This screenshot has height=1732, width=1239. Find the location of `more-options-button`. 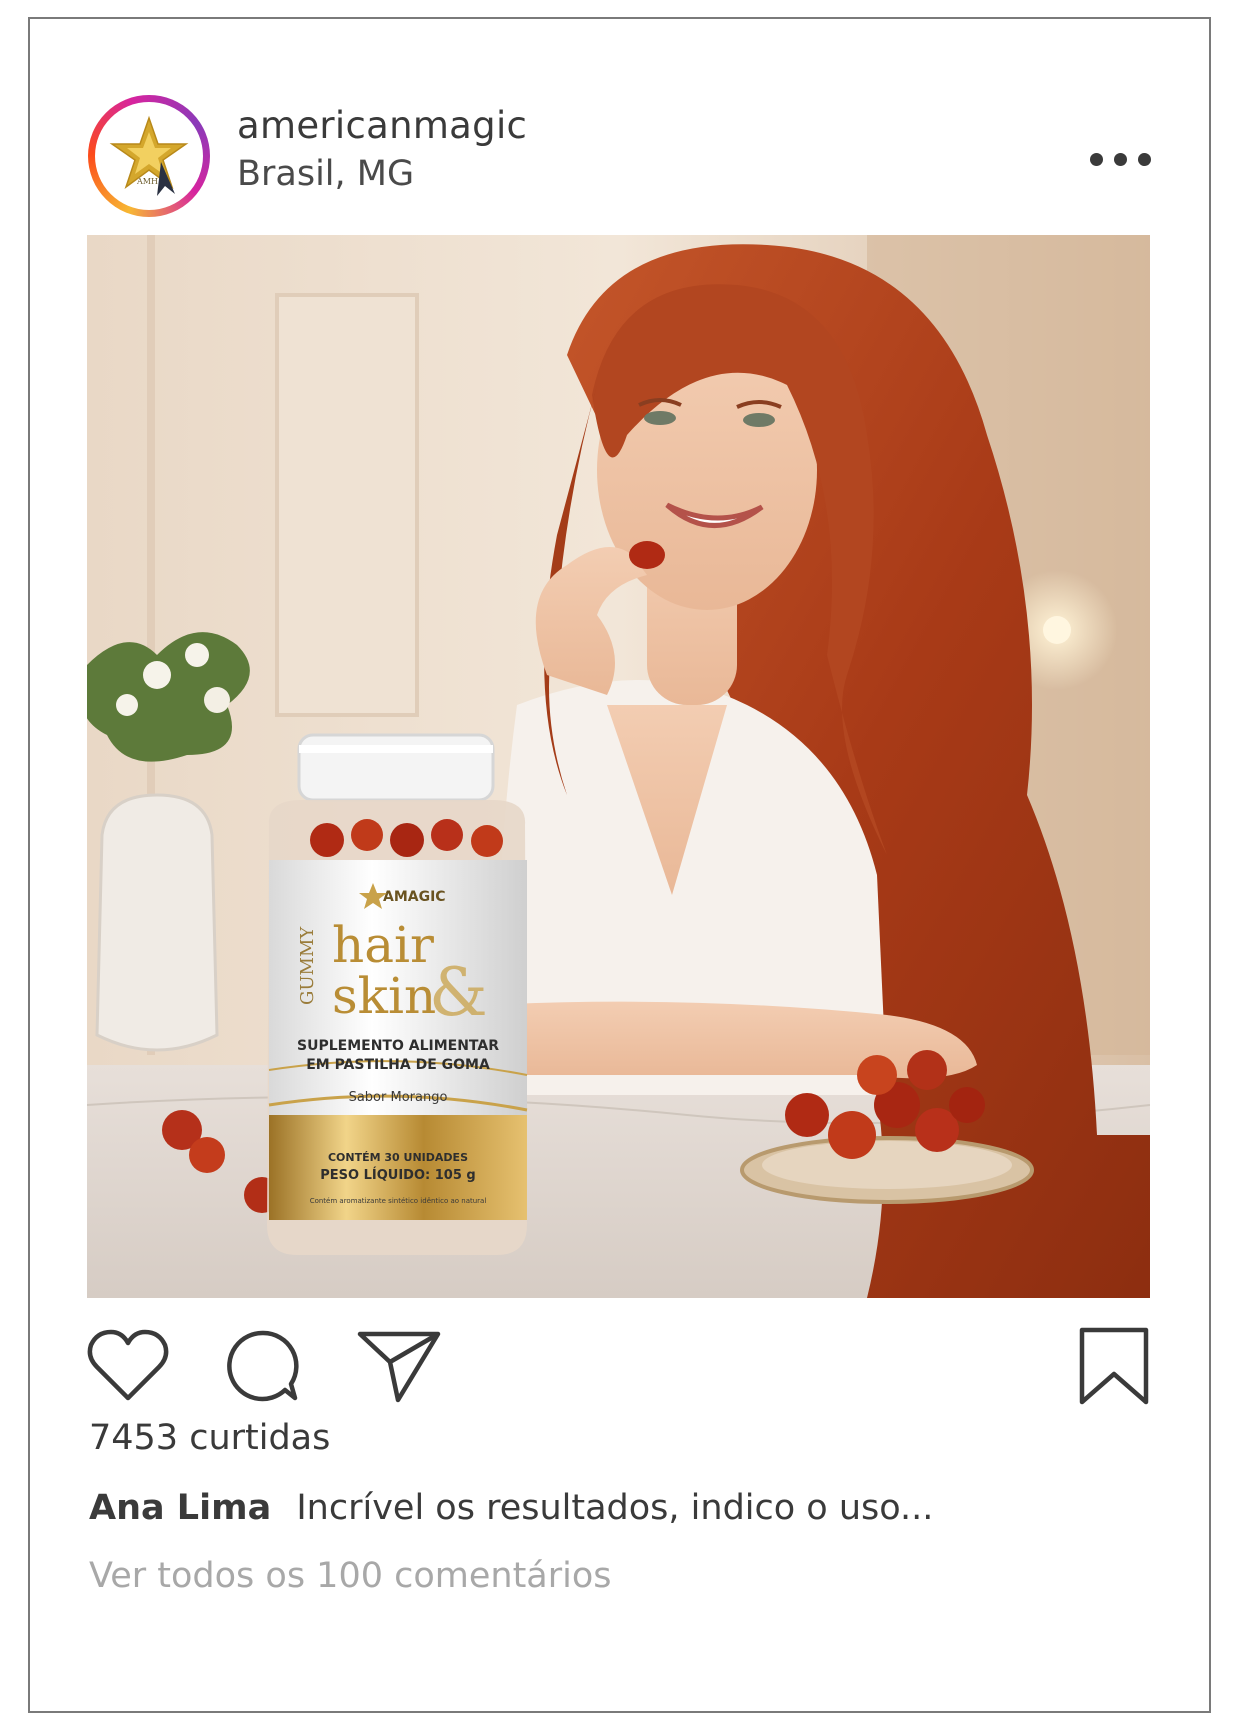

more-options-button is located at coordinates (1121, 159).